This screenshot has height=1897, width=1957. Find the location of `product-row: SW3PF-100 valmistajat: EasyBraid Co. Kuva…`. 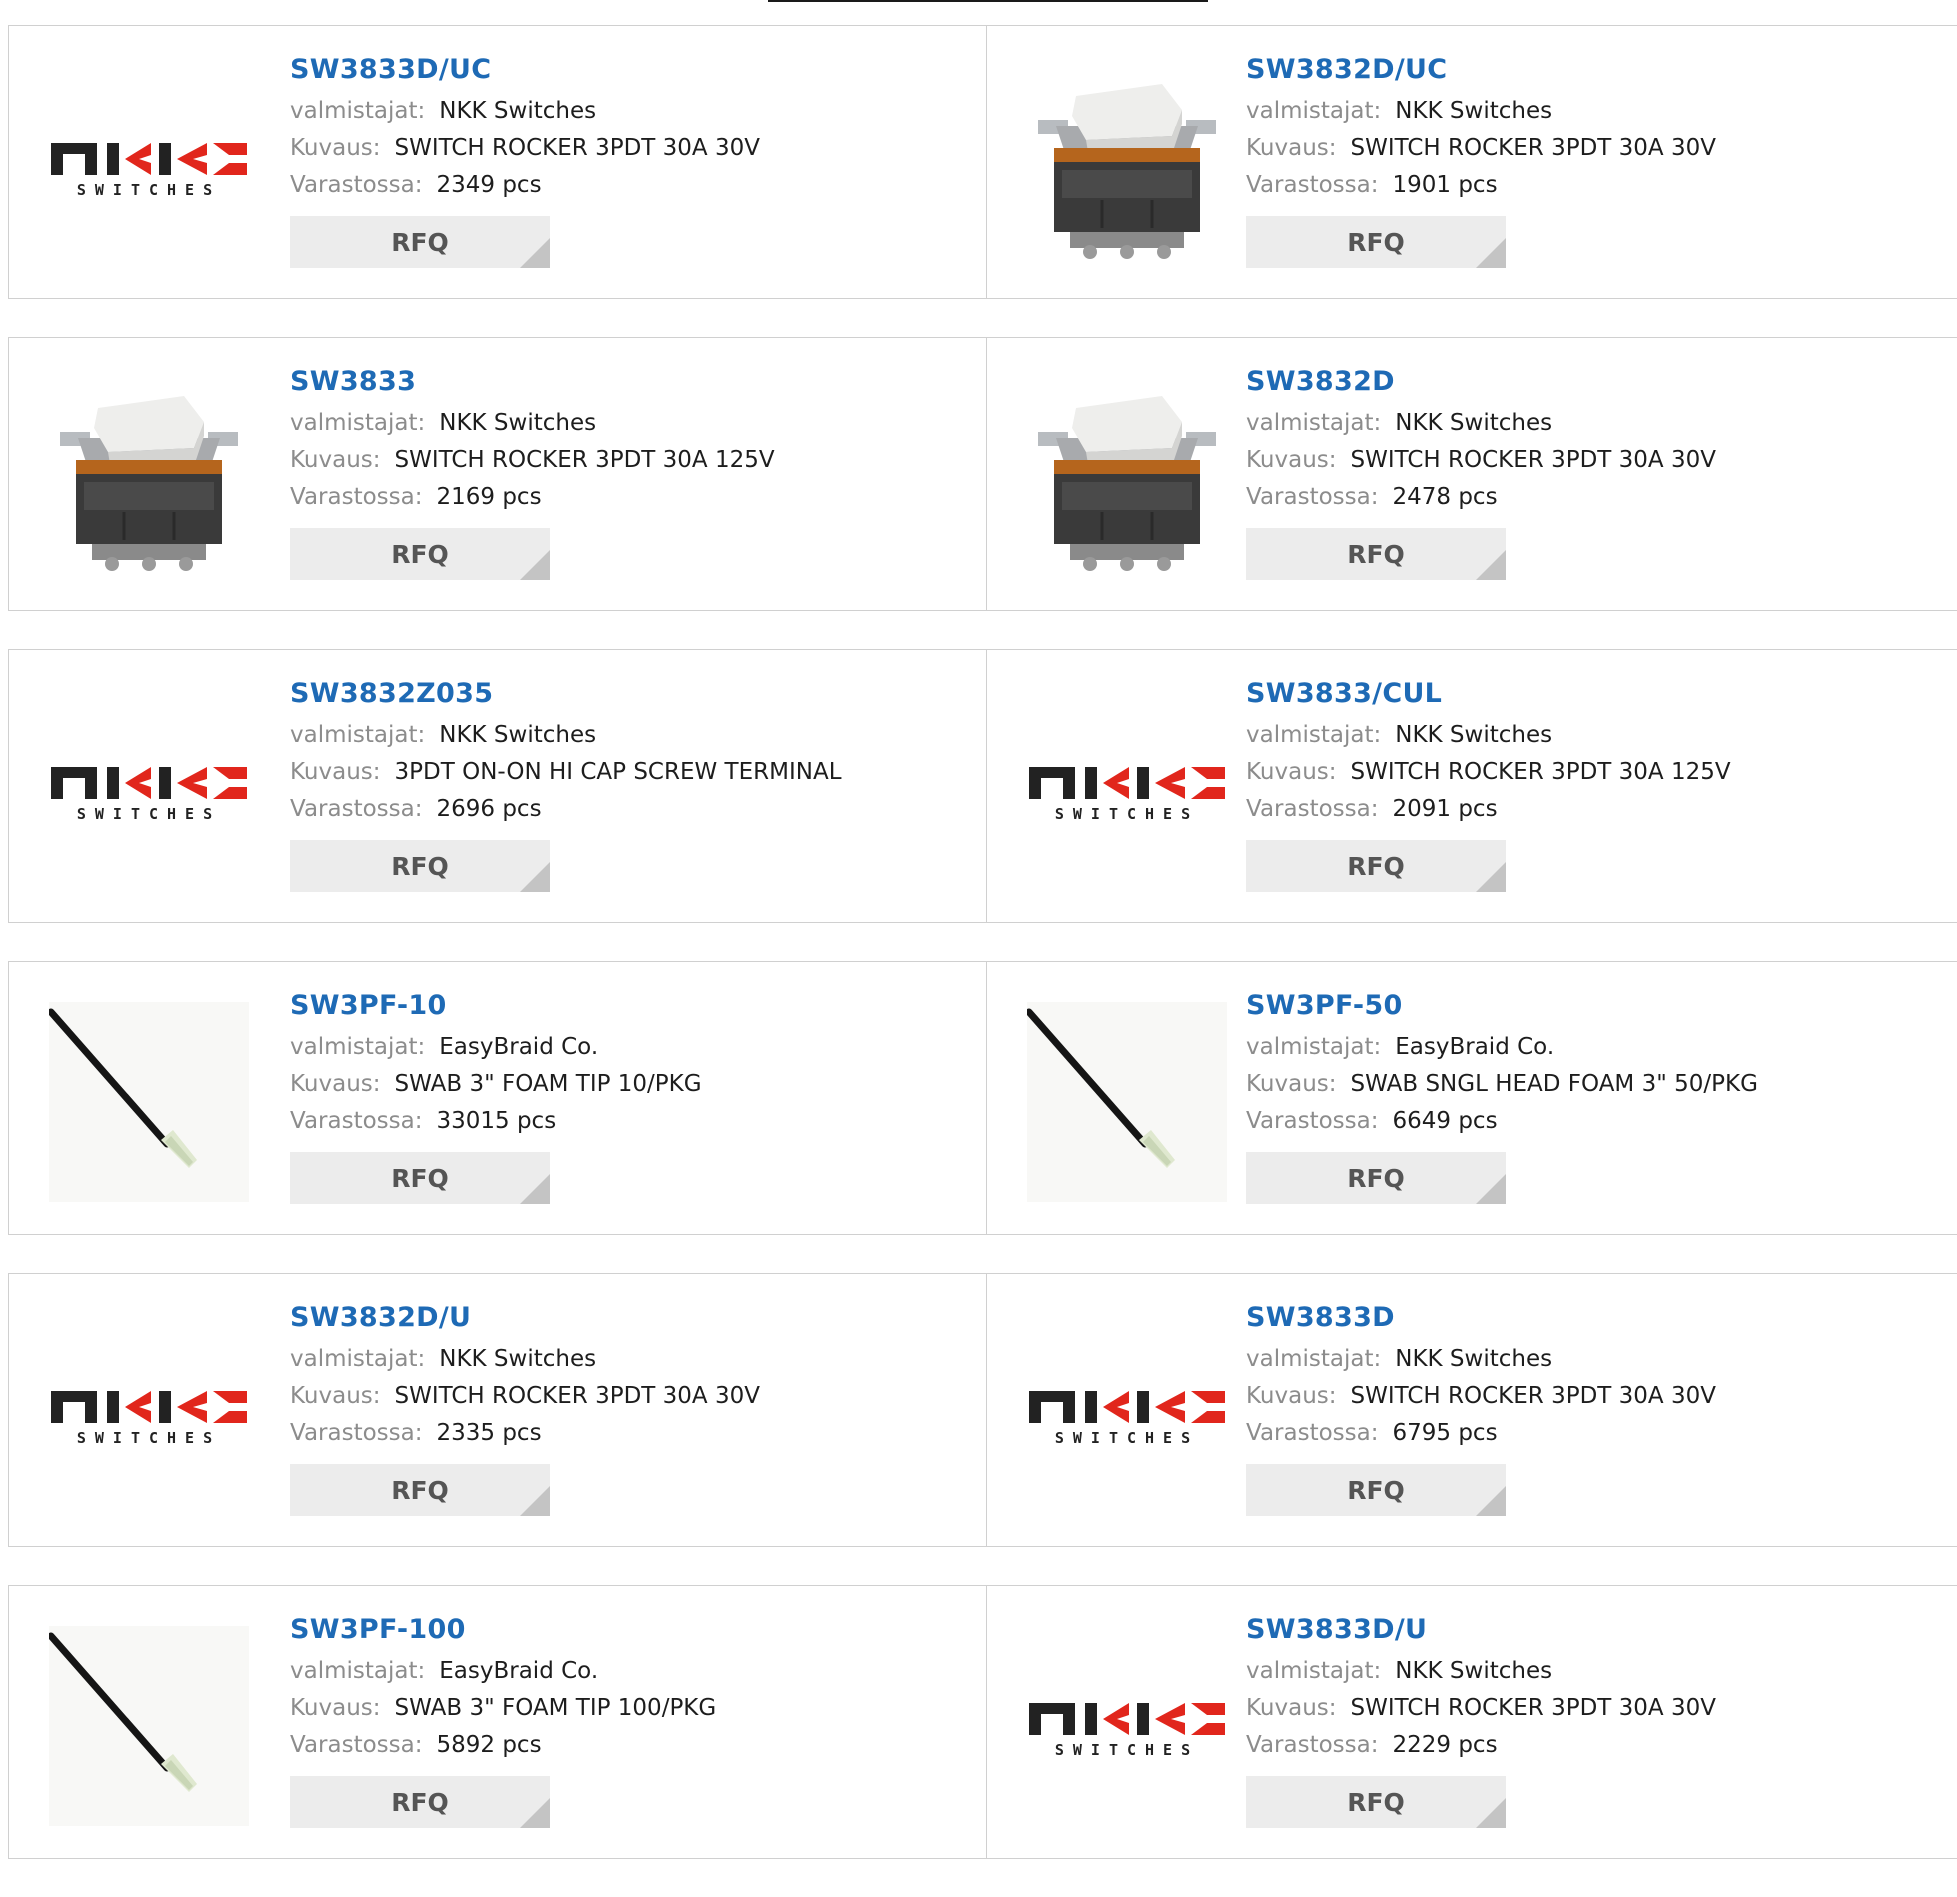

product-row: SW3PF-100 valmistajat: EasyBraid Co. Kuva… is located at coordinates (982, 1722).